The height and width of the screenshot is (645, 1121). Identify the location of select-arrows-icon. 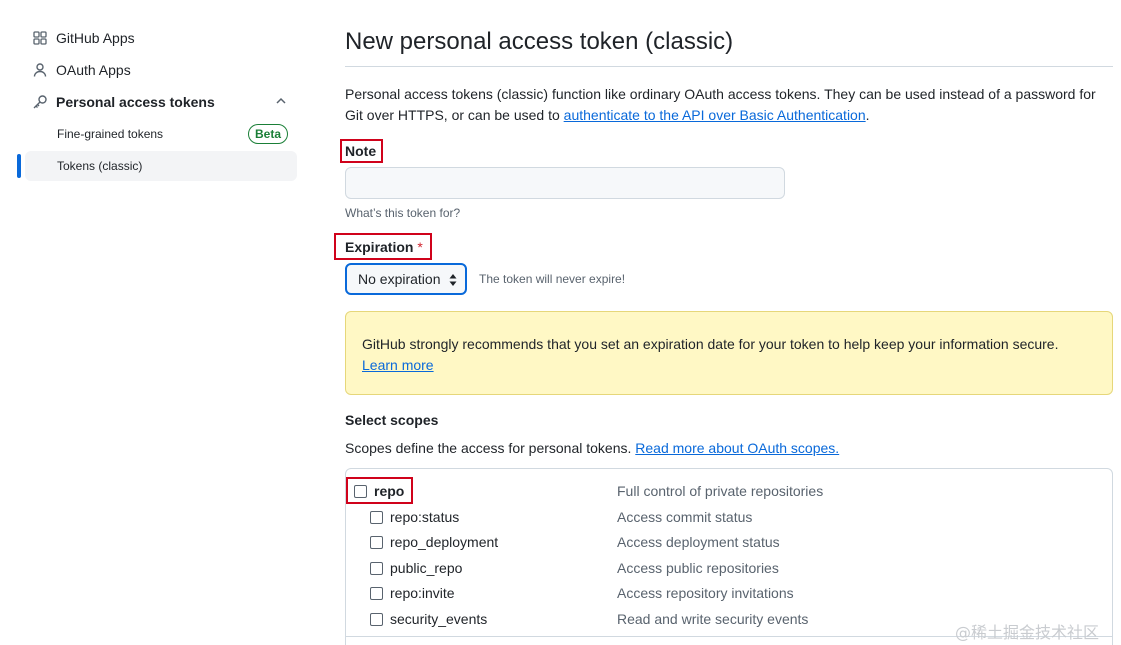
(453, 280).